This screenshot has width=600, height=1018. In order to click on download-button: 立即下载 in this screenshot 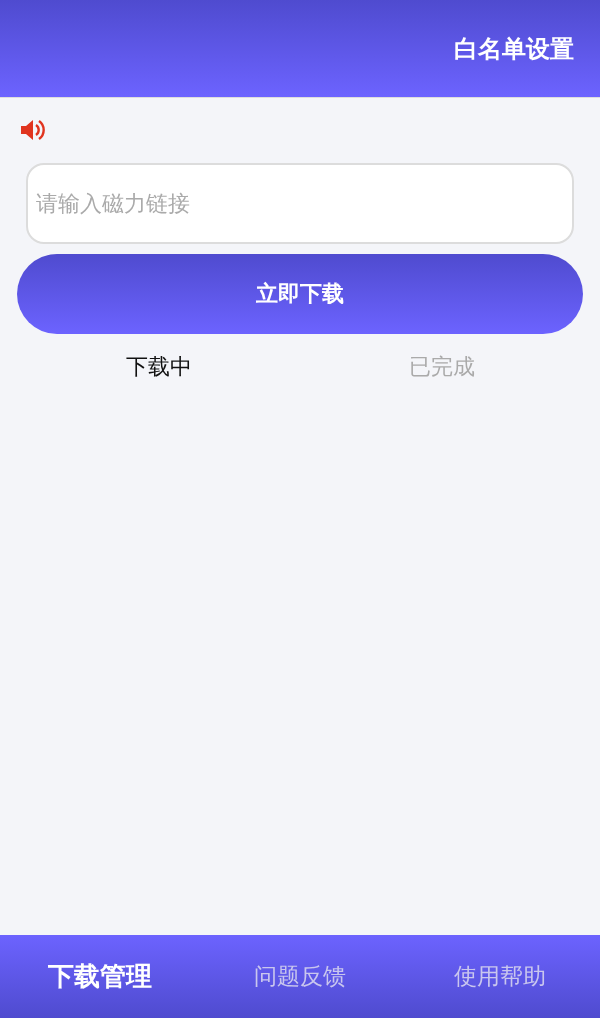, I will do `click(300, 294)`.